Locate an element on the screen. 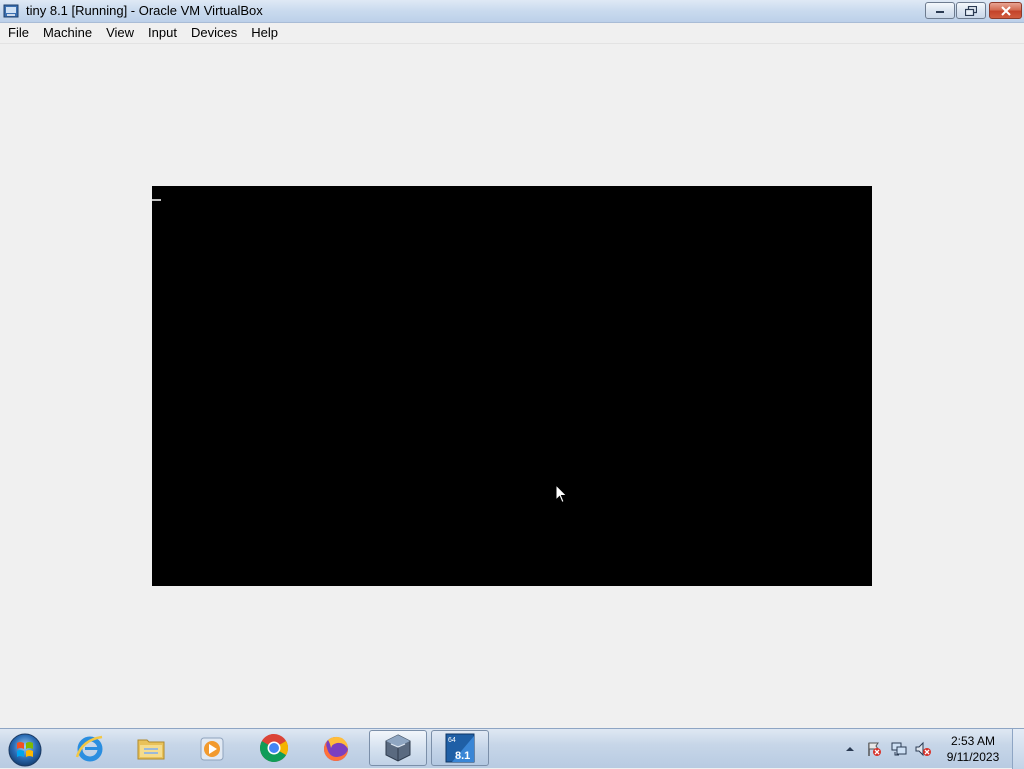 The width and height of the screenshot is (1024, 769). network-icon is located at coordinates (899, 749).